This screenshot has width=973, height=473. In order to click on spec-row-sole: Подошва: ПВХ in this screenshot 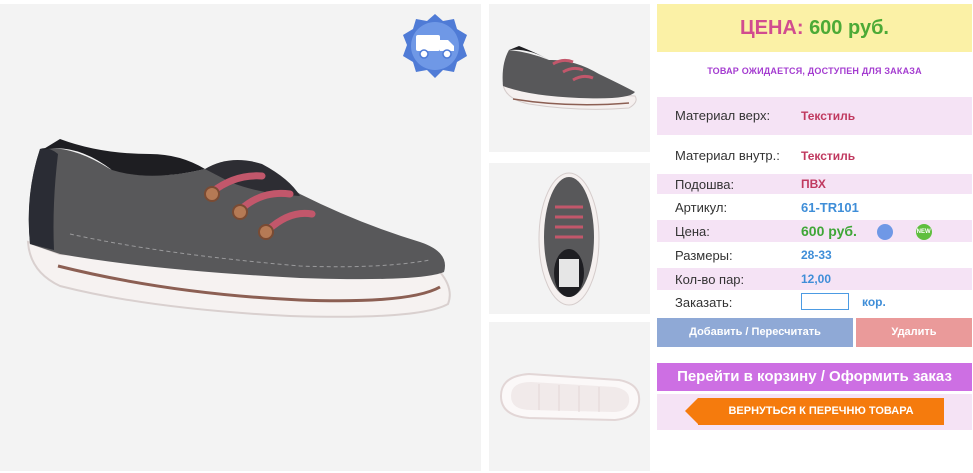, I will do `click(814, 184)`.